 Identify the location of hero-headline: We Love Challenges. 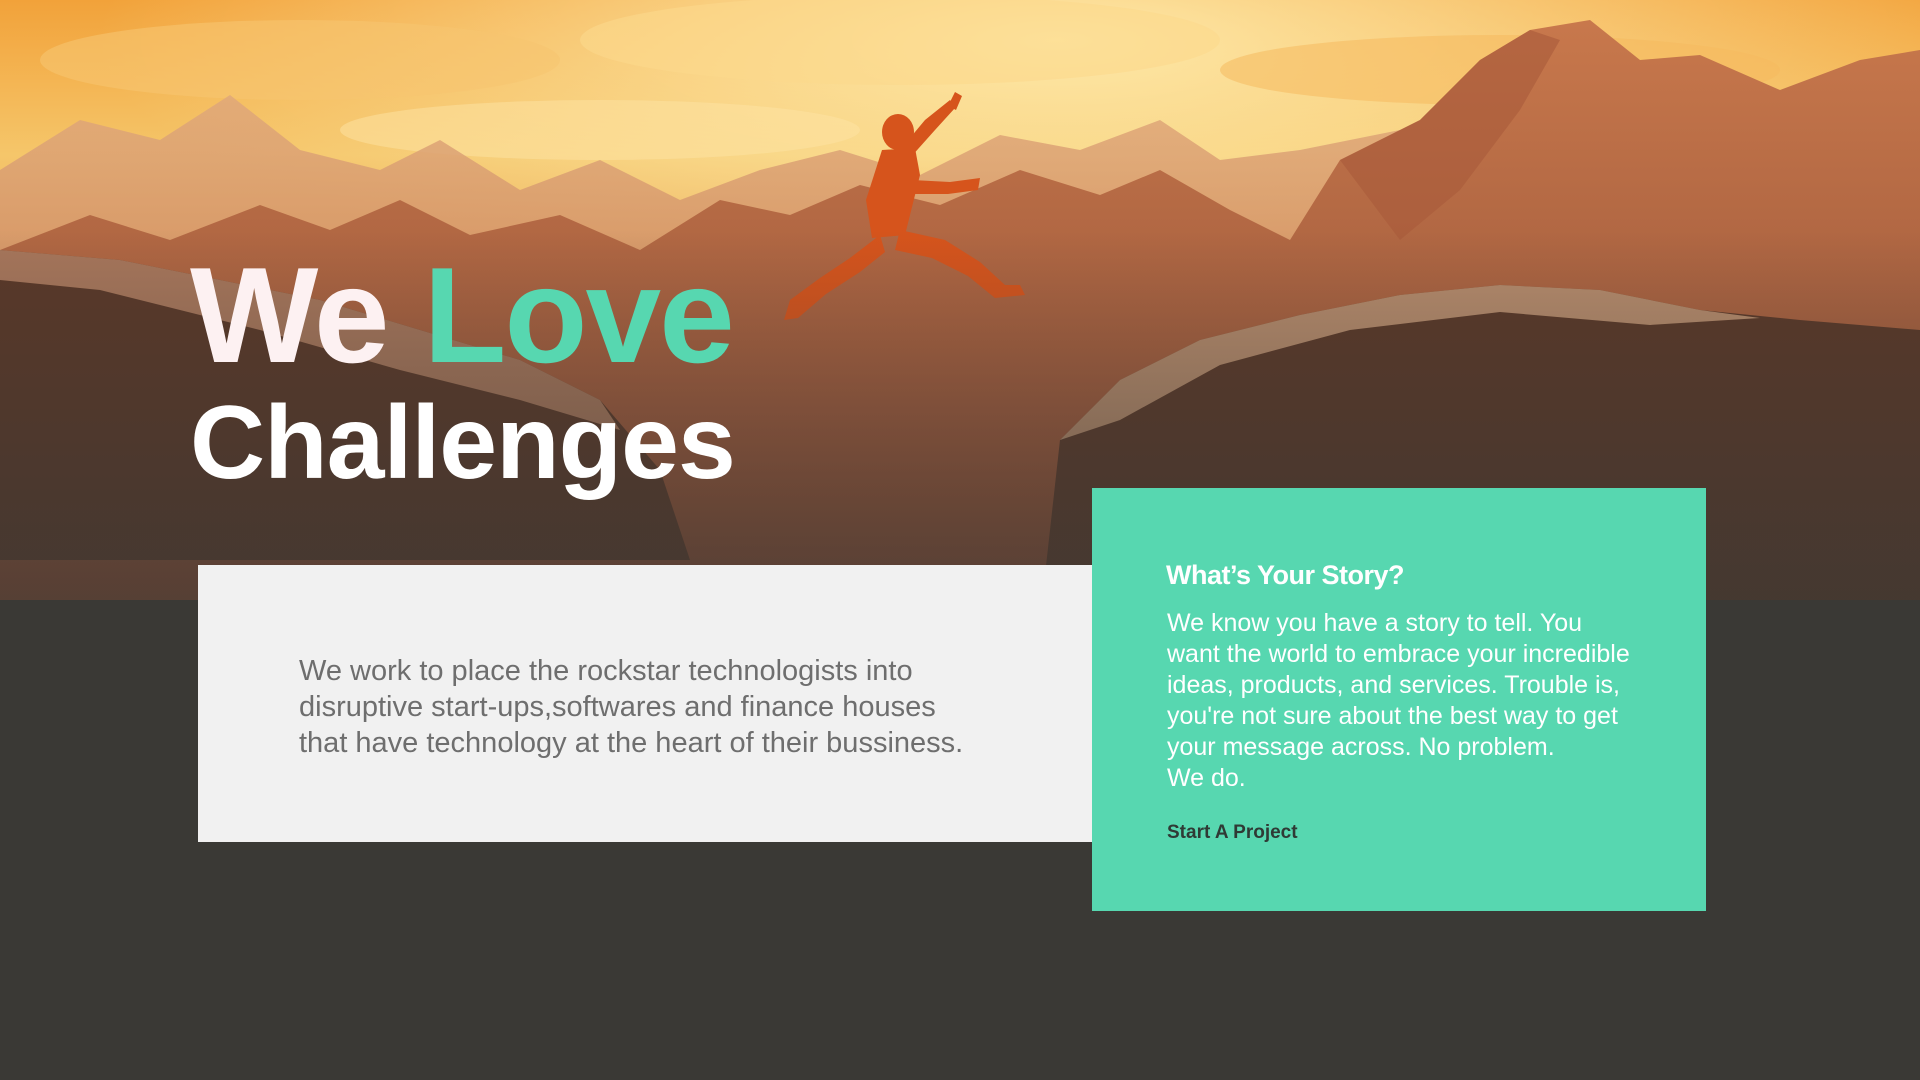
(463, 374).